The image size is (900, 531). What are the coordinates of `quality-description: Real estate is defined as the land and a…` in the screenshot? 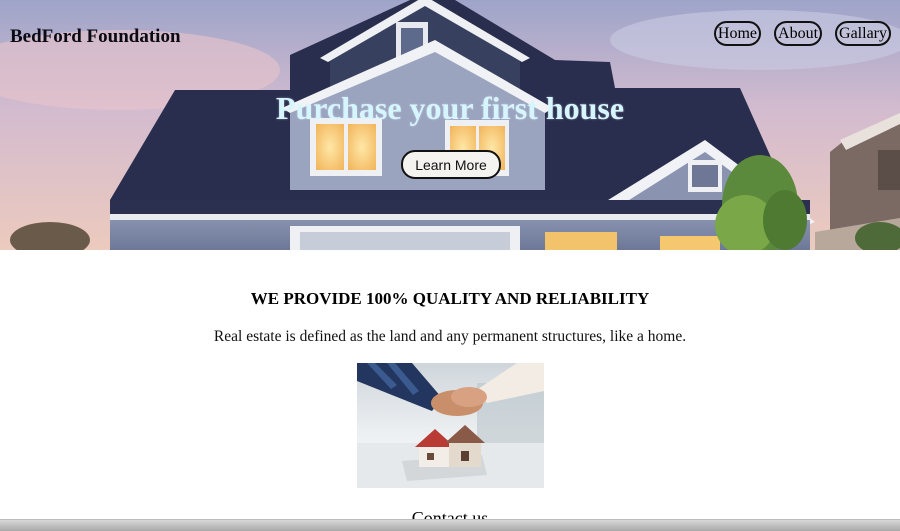 It's located at (450, 336).